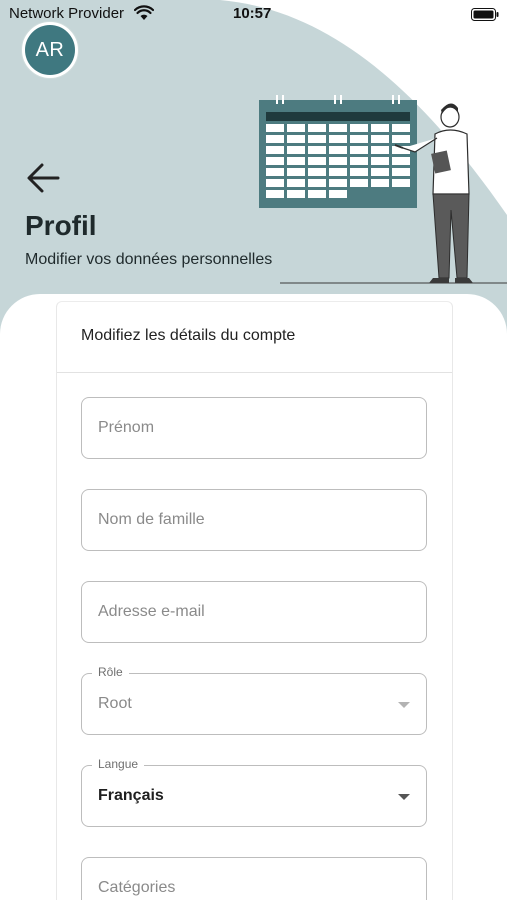  I want to click on language-label: Langue, so click(118, 764).